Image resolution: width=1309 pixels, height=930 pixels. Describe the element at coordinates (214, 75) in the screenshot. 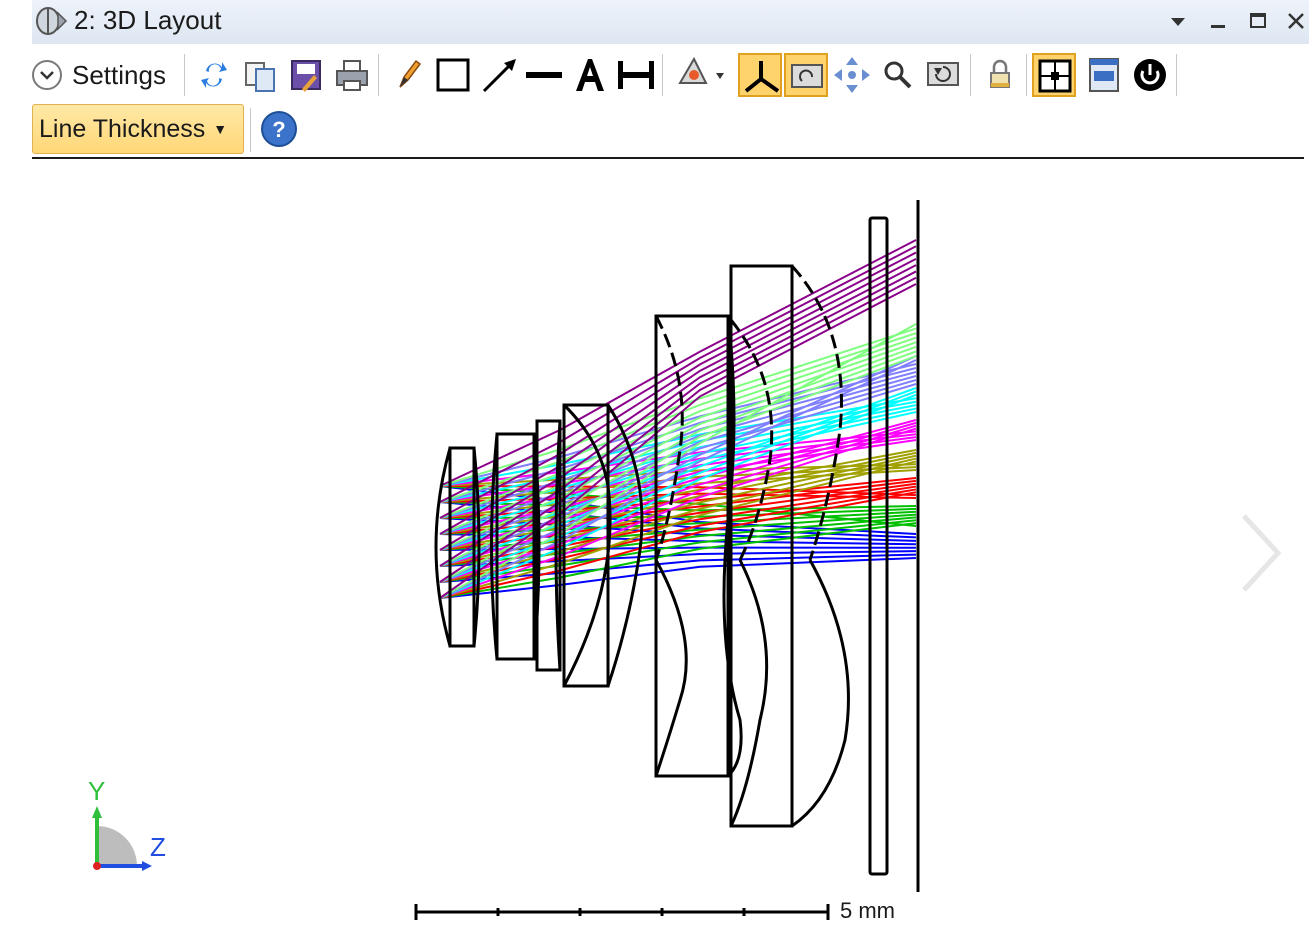

I see `refresh-icon` at that location.